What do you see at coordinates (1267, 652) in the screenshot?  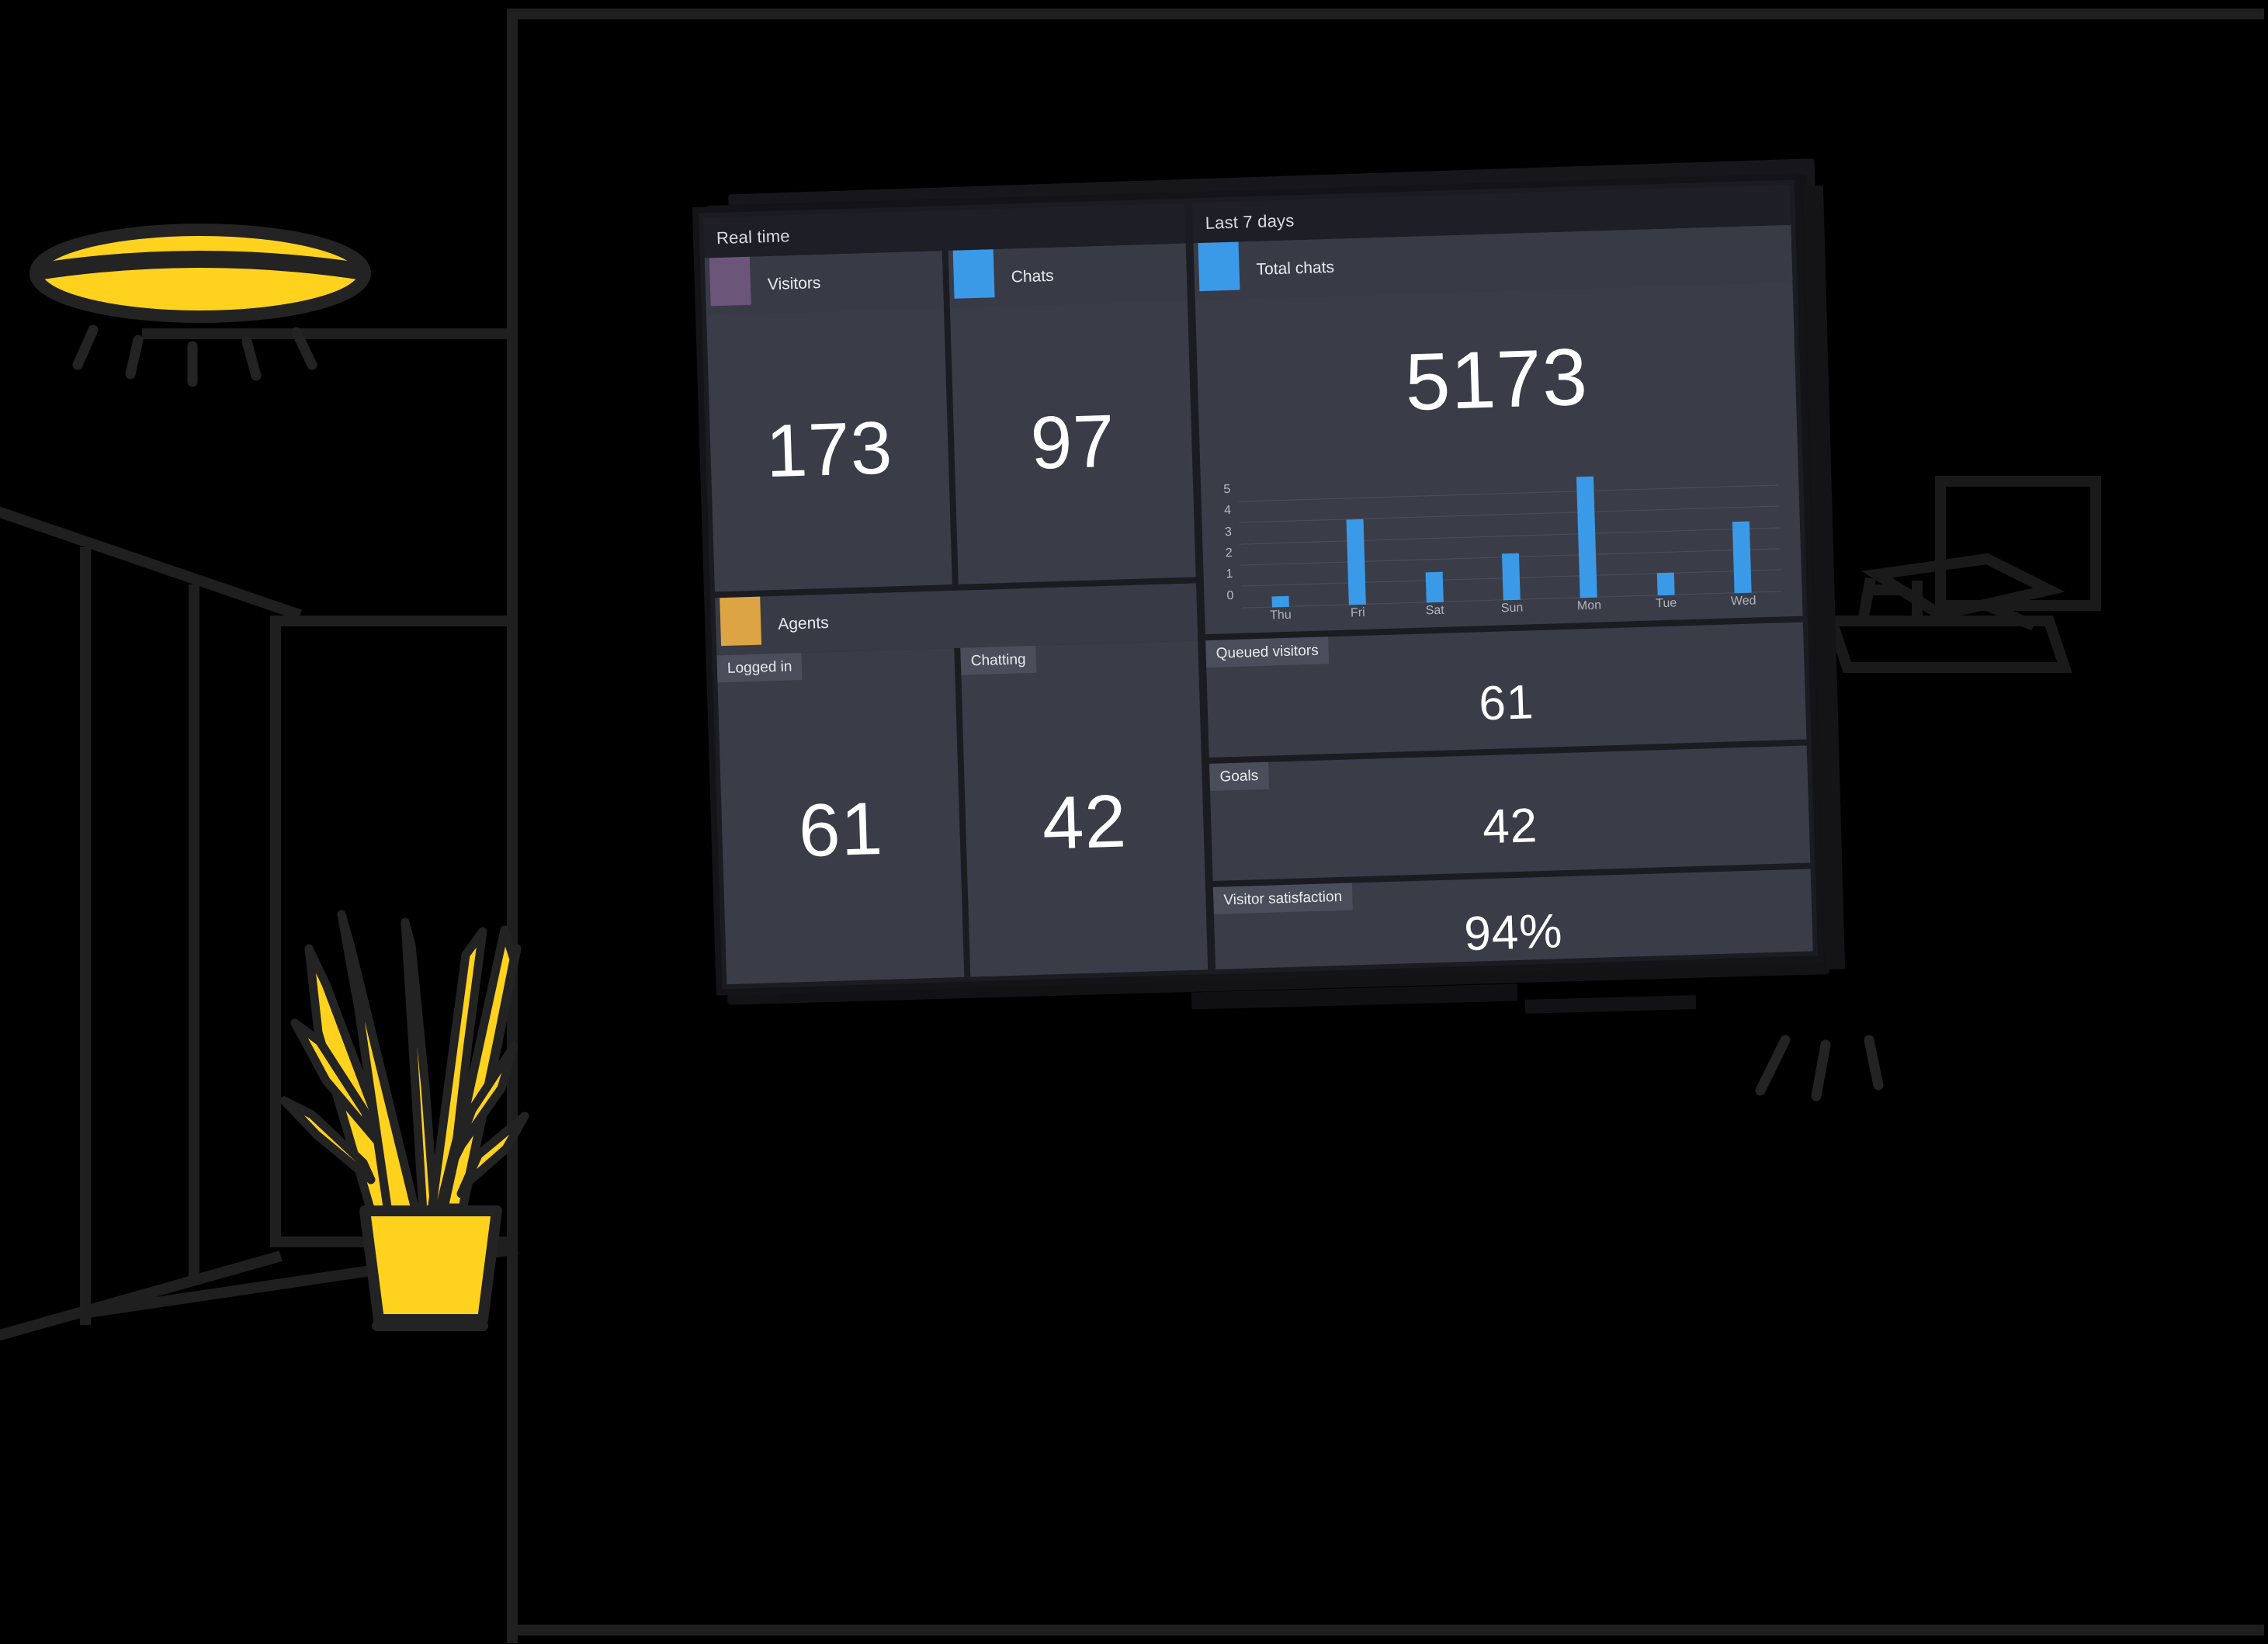 I see `queued-visitors-tag: Queued visitors` at bounding box center [1267, 652].